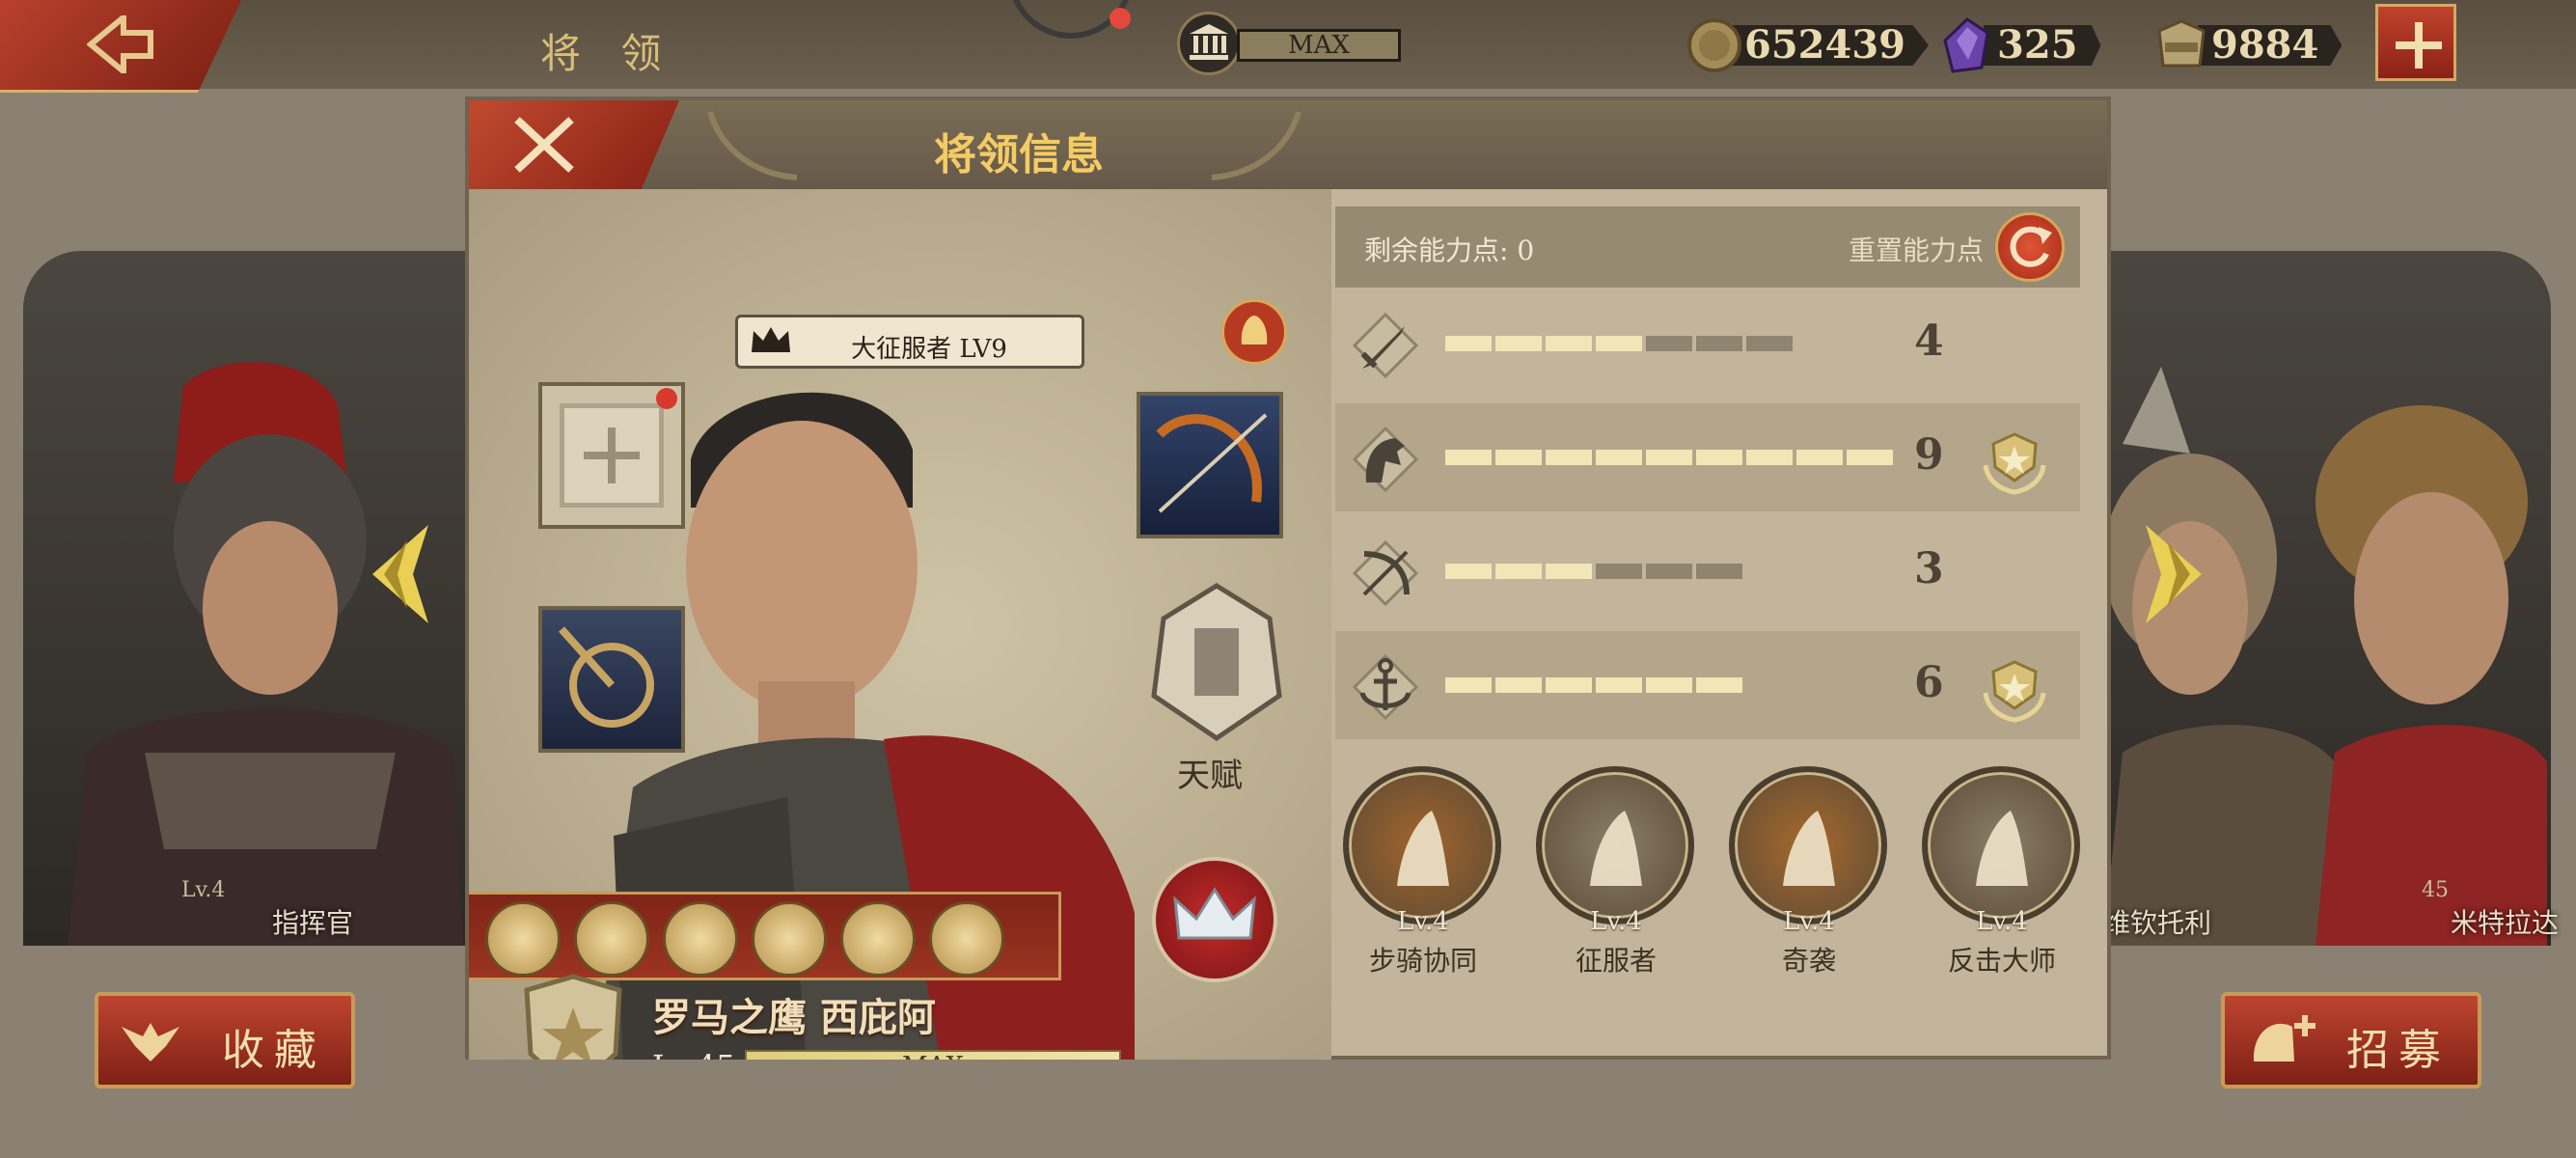 The width and height of the screenshot is (2576, 1158). I want to click on stat-row: 9, so click(1707, 457).